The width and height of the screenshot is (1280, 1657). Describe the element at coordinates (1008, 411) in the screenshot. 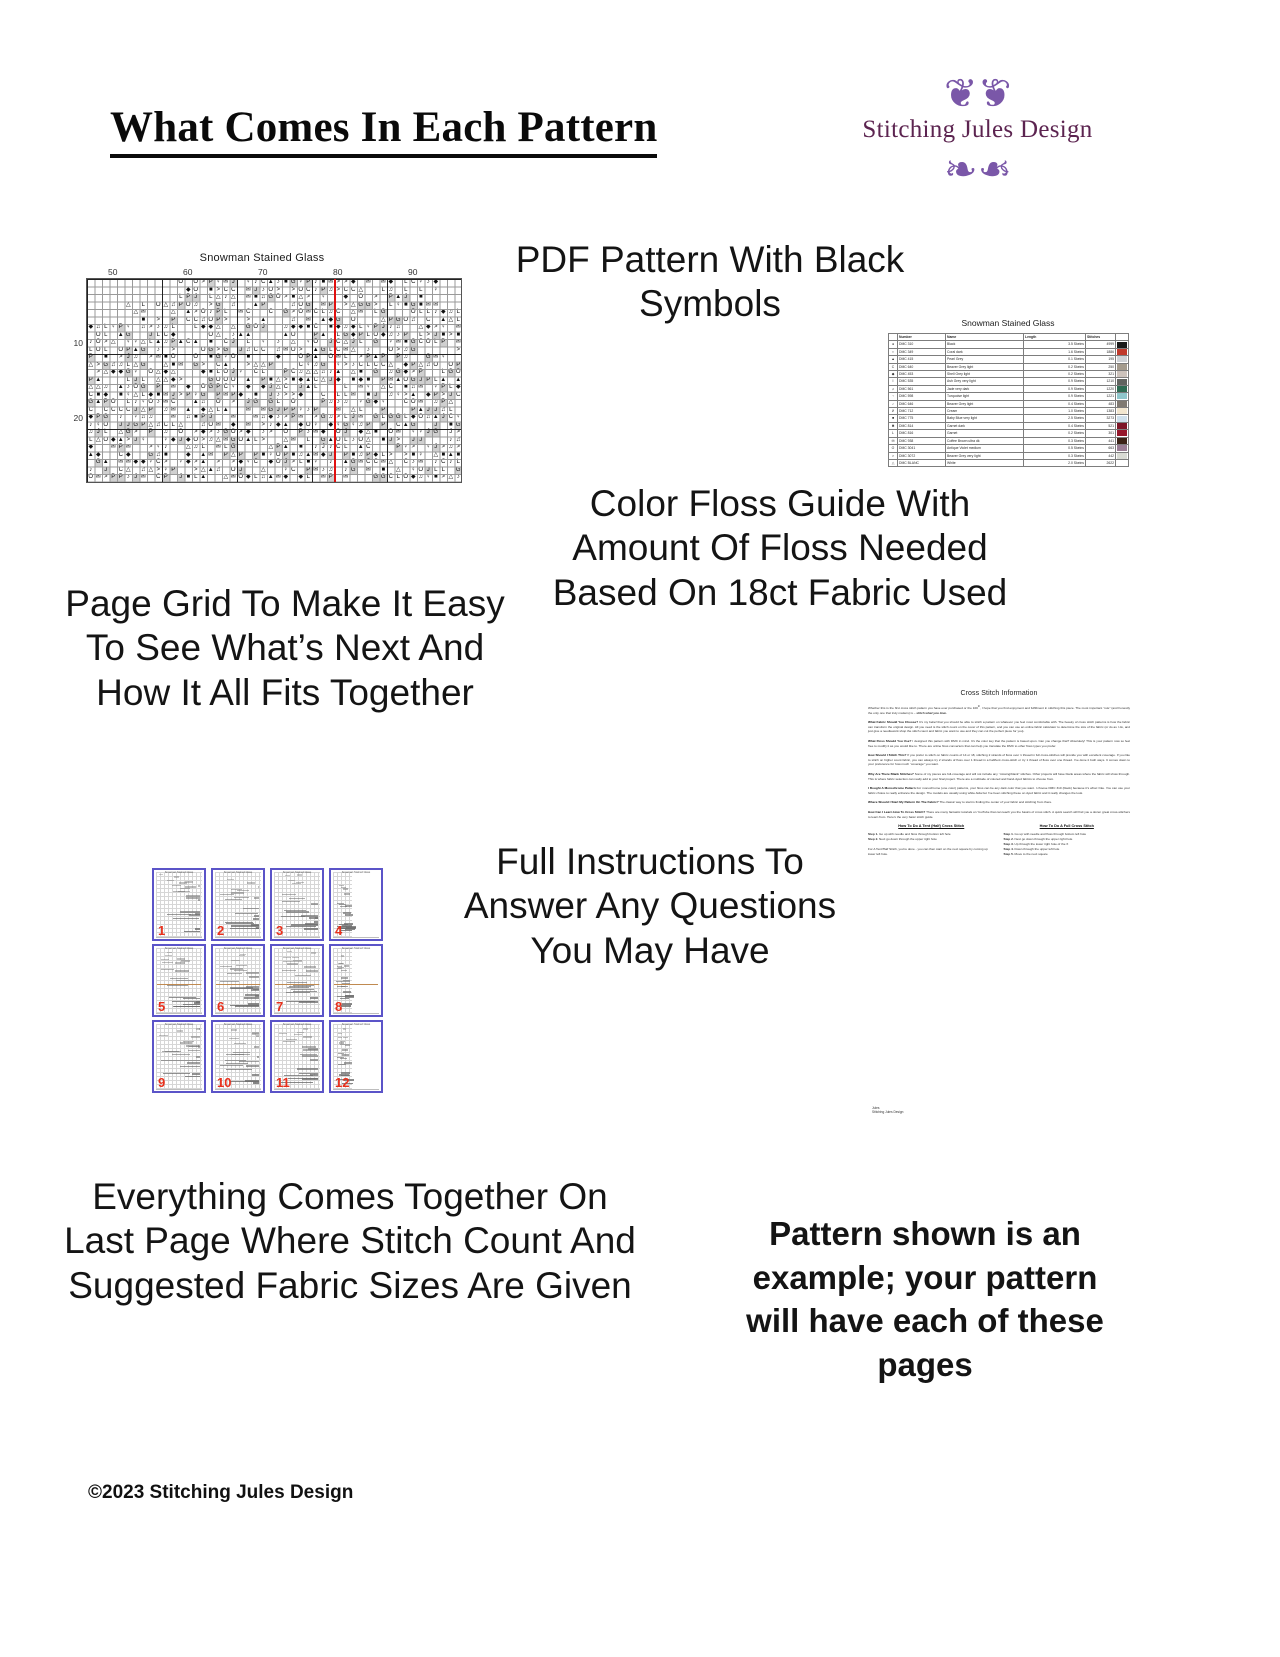

I see `floss-table-row: ✗ DMC 712 Cream 1.0 Skeins 1383` at that location.